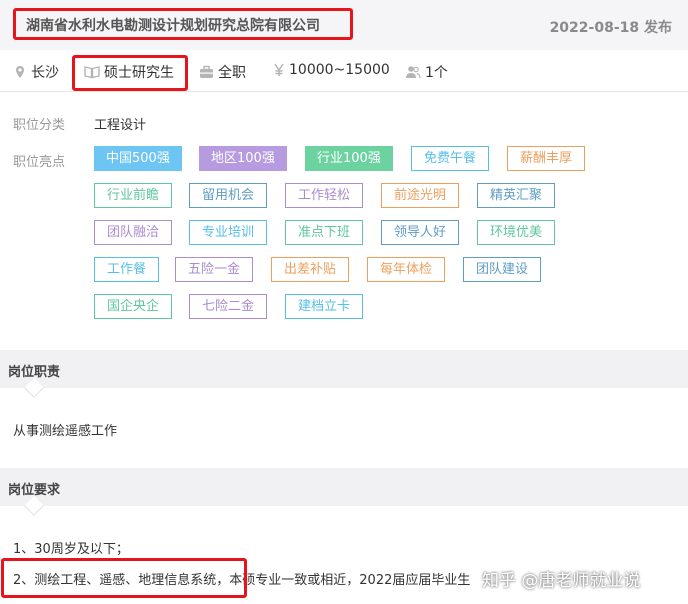  I want to click on annotation-box-company, so click(183, 24).